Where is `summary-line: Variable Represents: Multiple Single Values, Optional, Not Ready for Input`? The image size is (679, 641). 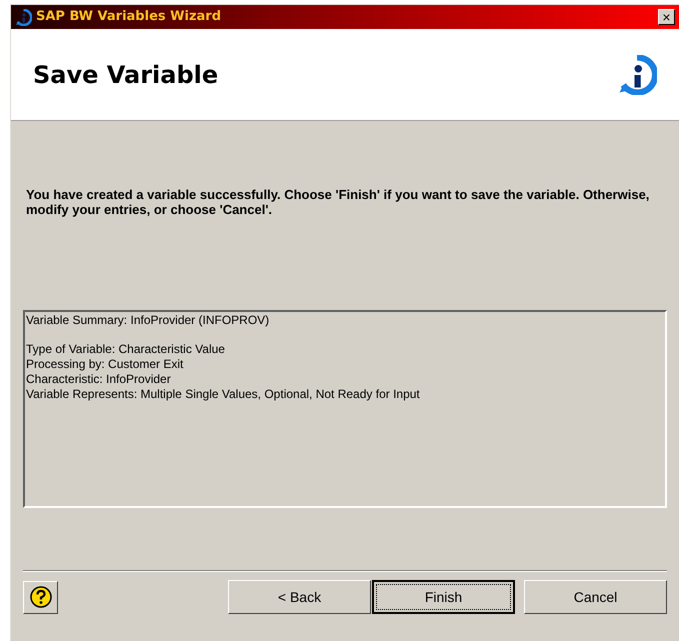
summary-line: Variable Represents: Multiple Single Values, Optional, Not Ready for Input is located at coordinates (223, 394).